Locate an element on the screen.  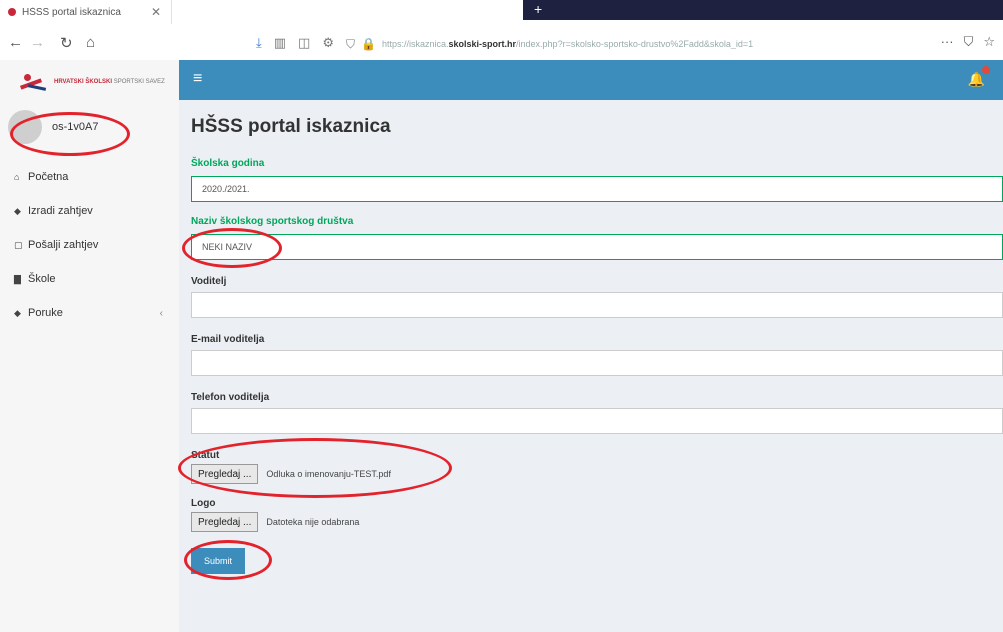
school-year-field: 2020./2021. is located at coordinates (597, 189).